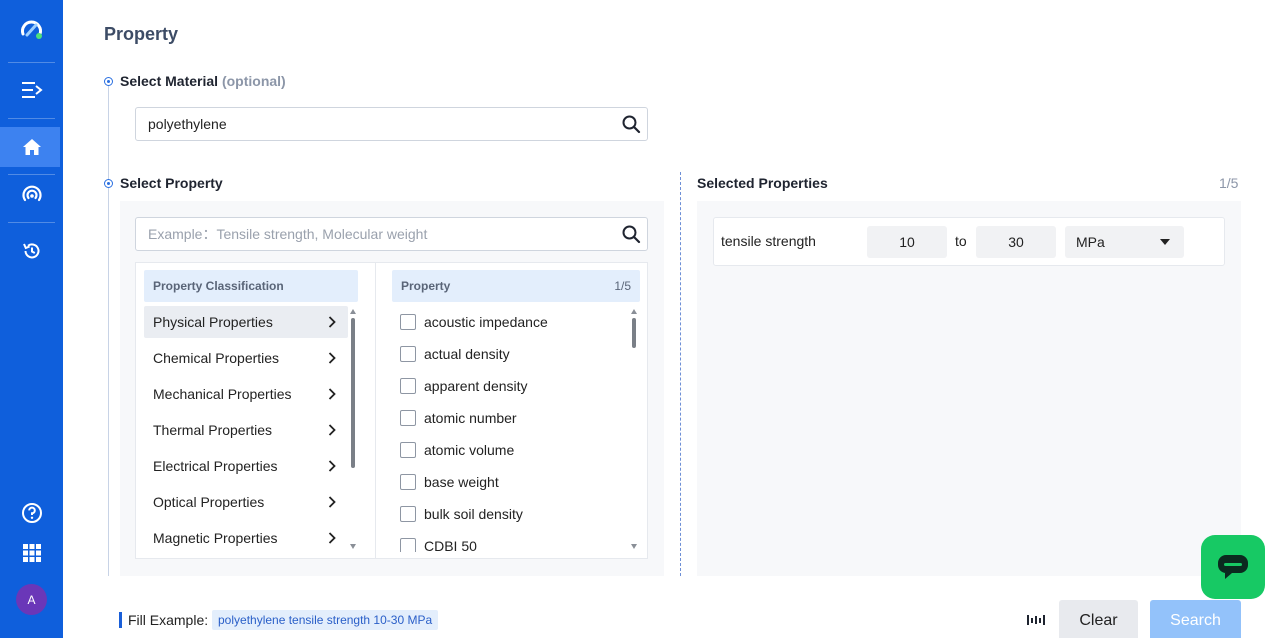 This screenshot has width=1280, height=638. I want to click on classification-item-label: Mechanical Properties, so click(222, 394).